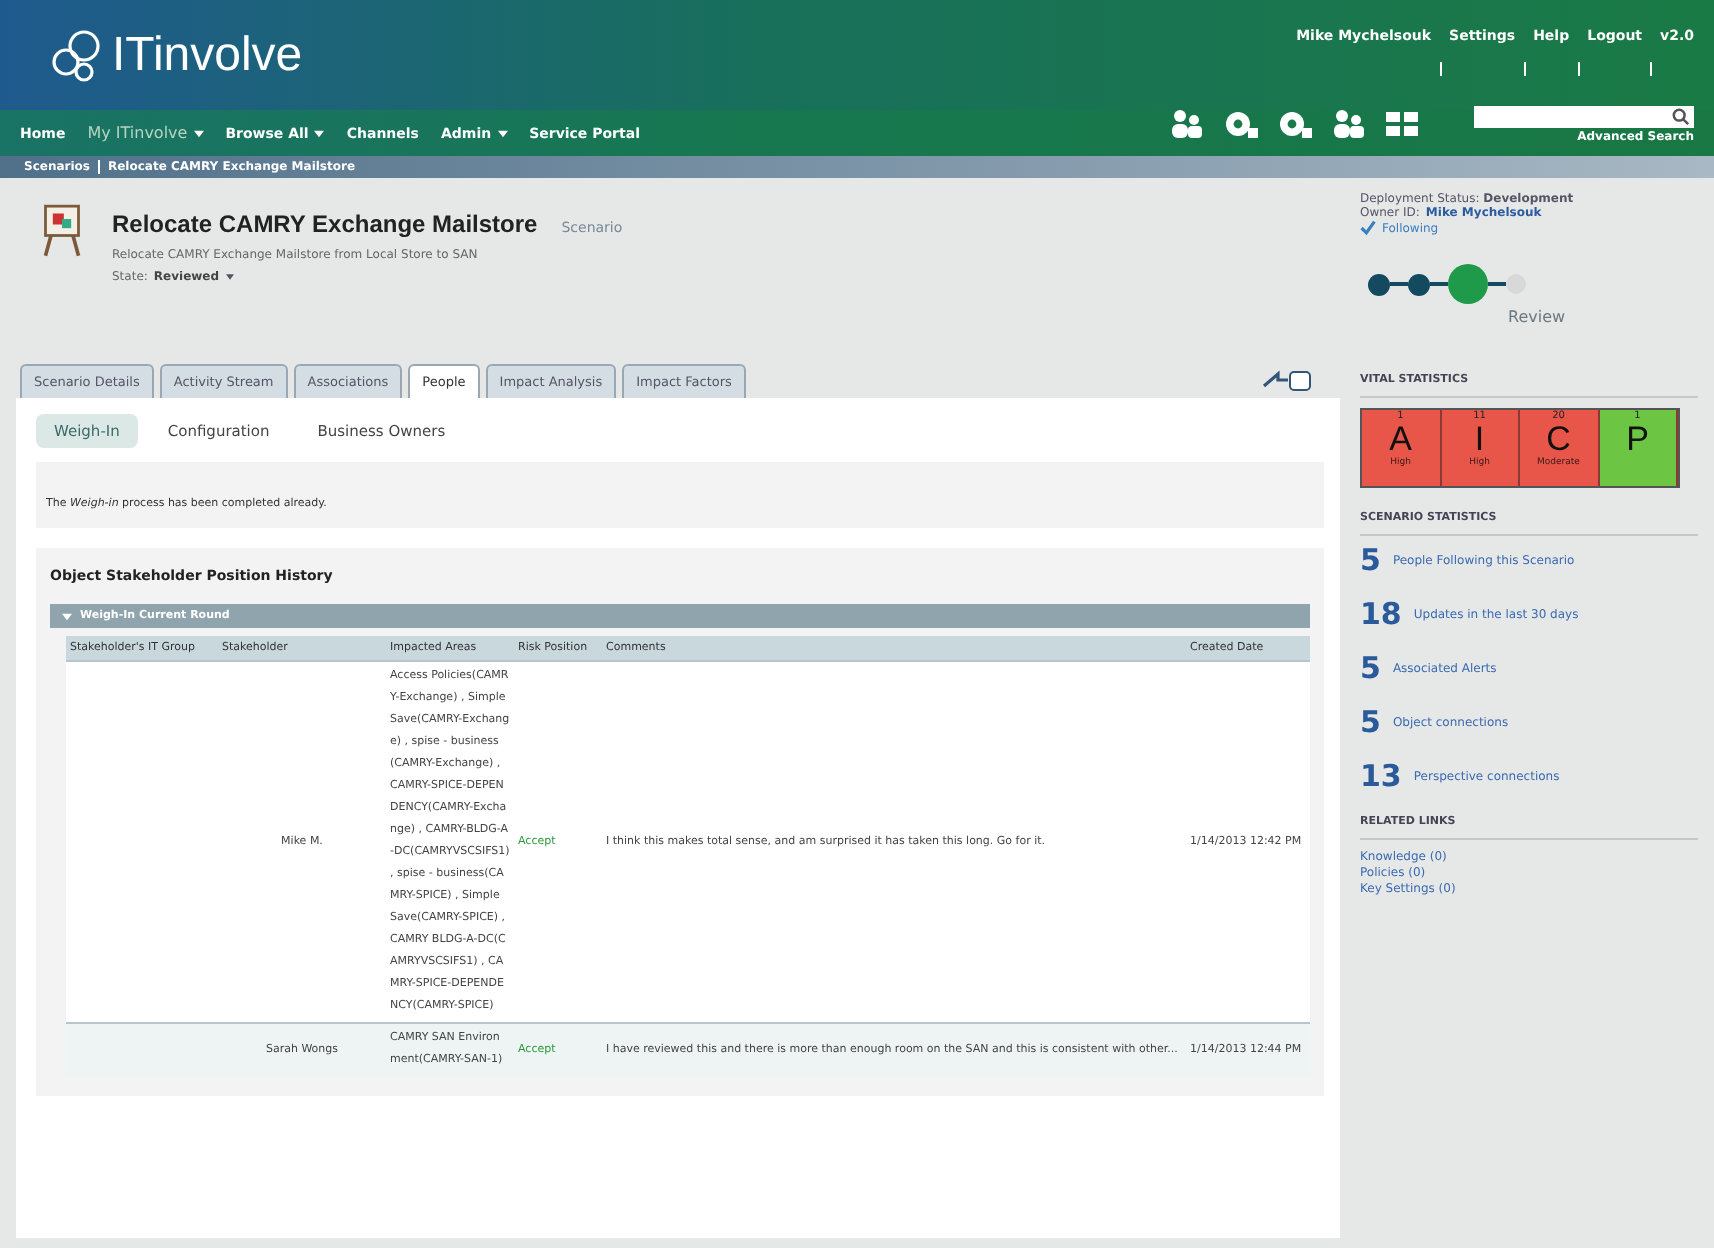  Describe the element at coordinates (1400, 440) in the screenshot. I see `tile-letter: A` at that location.